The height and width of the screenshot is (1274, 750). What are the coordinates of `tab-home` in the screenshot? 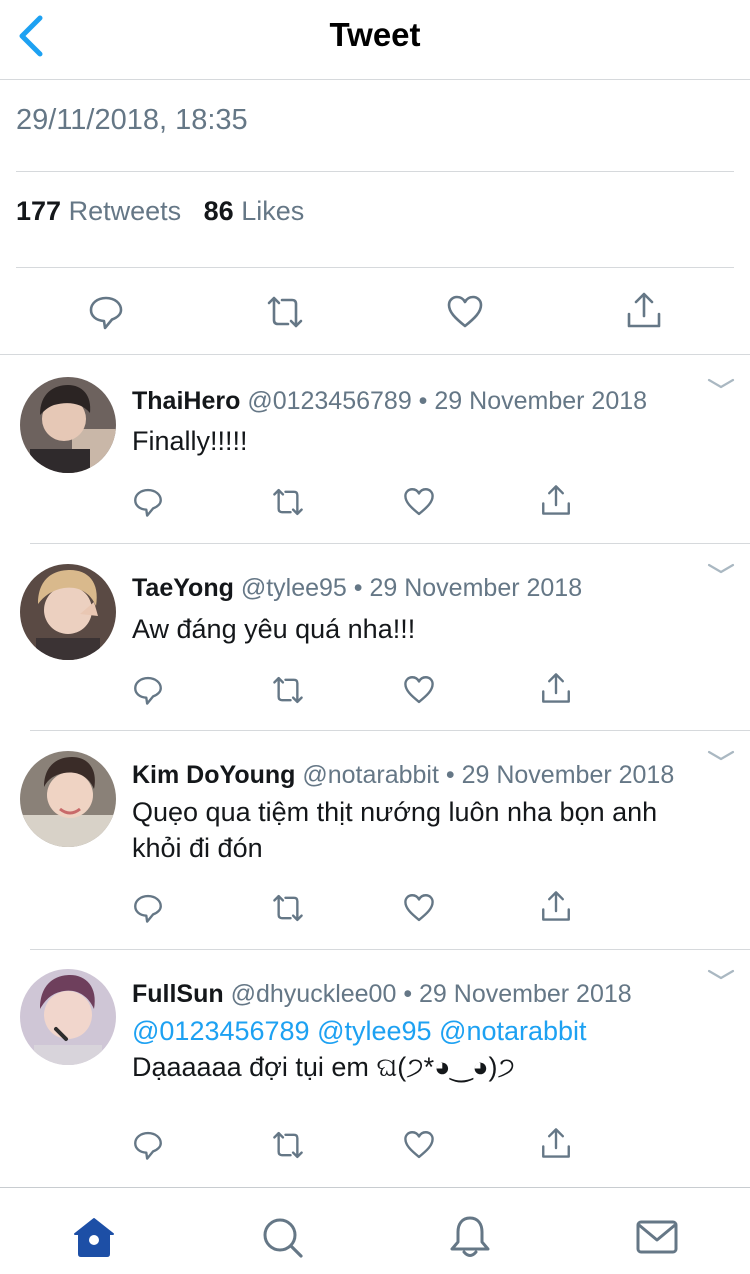 It's located at (94, 1237).